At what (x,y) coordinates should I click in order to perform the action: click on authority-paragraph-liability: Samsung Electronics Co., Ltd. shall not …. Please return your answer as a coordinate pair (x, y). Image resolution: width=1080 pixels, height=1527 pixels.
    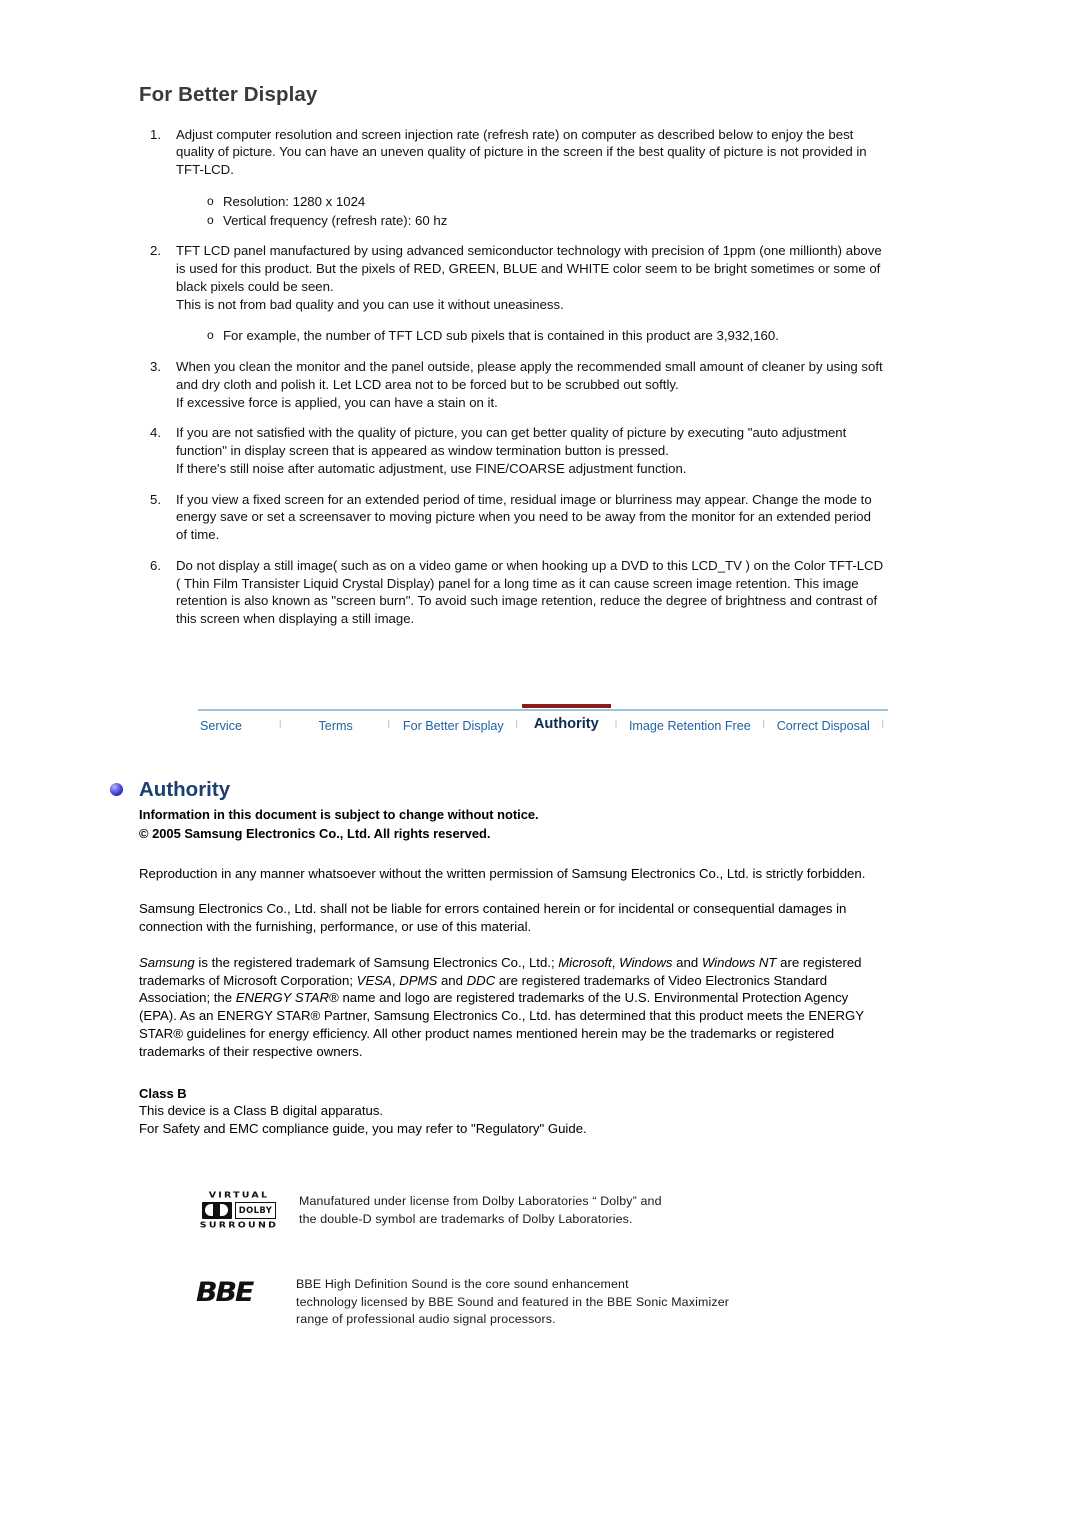
    Looking at the image, I should click on (493, 918).